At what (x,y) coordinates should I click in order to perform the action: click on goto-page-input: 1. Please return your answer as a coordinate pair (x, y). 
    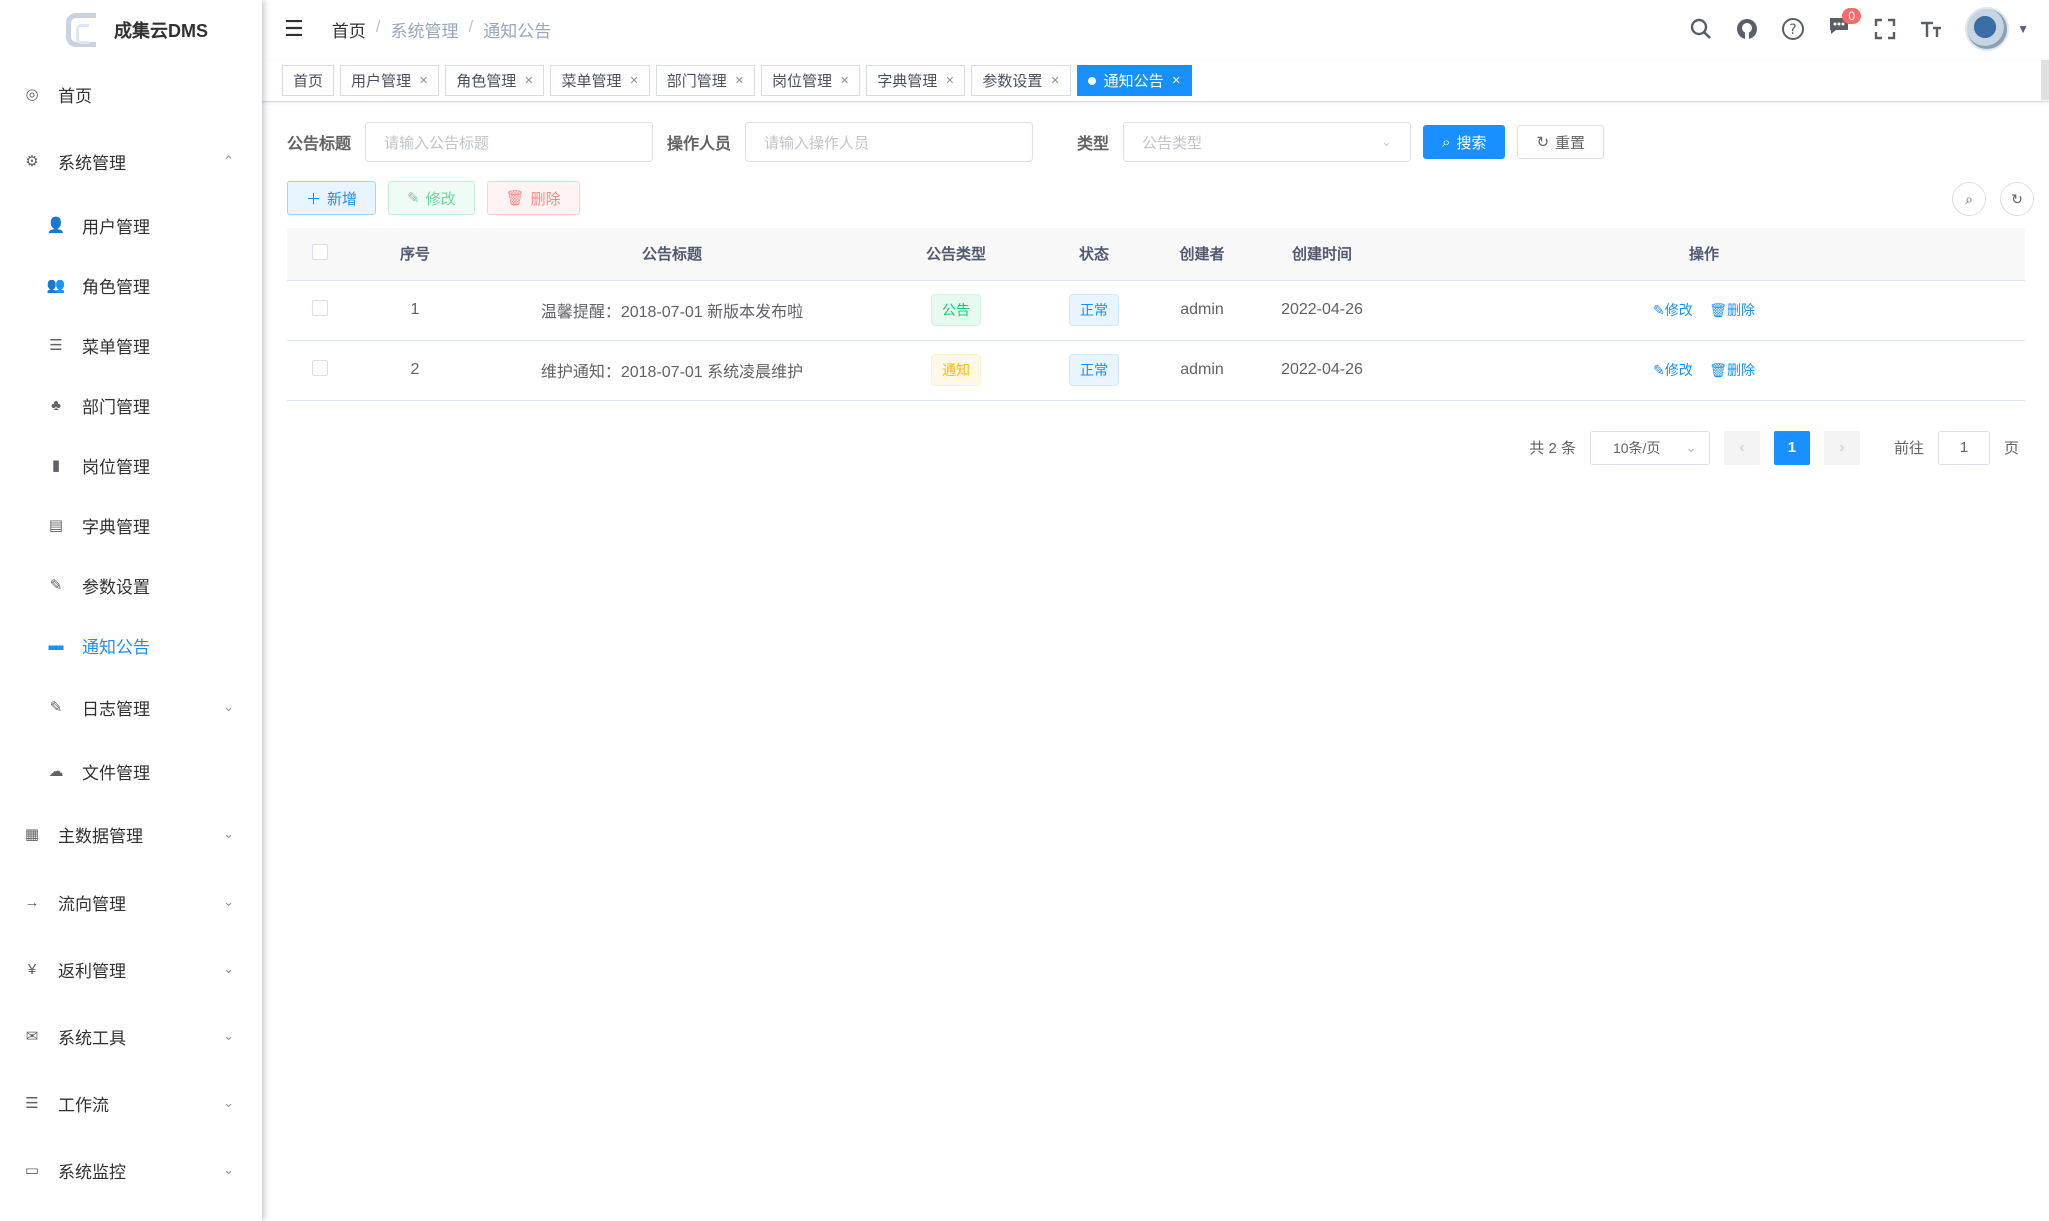
    Looking at the image, I should click on (1963, 447).